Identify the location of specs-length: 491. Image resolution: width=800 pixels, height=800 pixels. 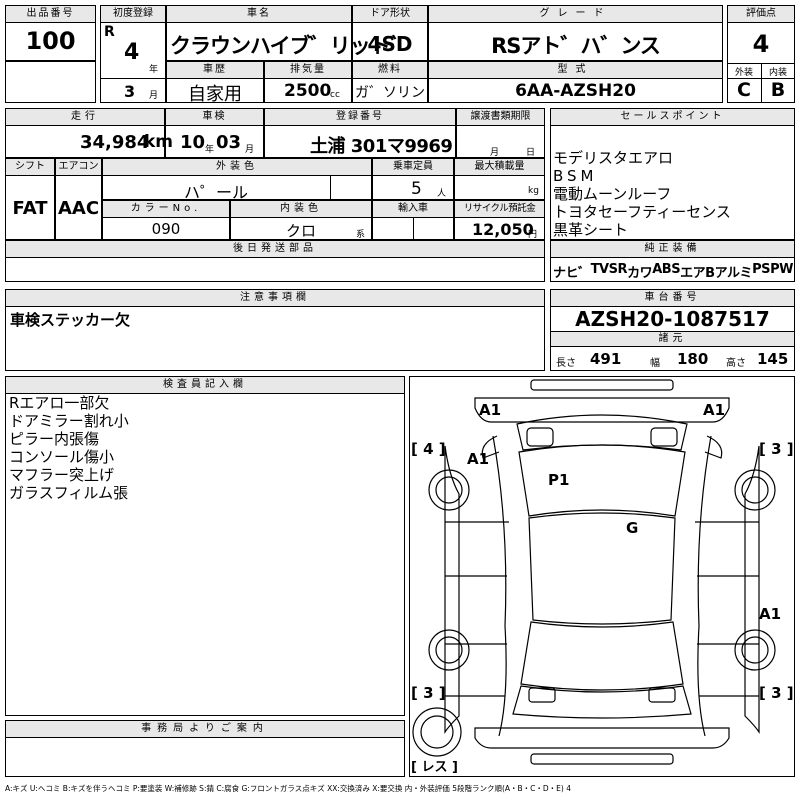
(606, 359).